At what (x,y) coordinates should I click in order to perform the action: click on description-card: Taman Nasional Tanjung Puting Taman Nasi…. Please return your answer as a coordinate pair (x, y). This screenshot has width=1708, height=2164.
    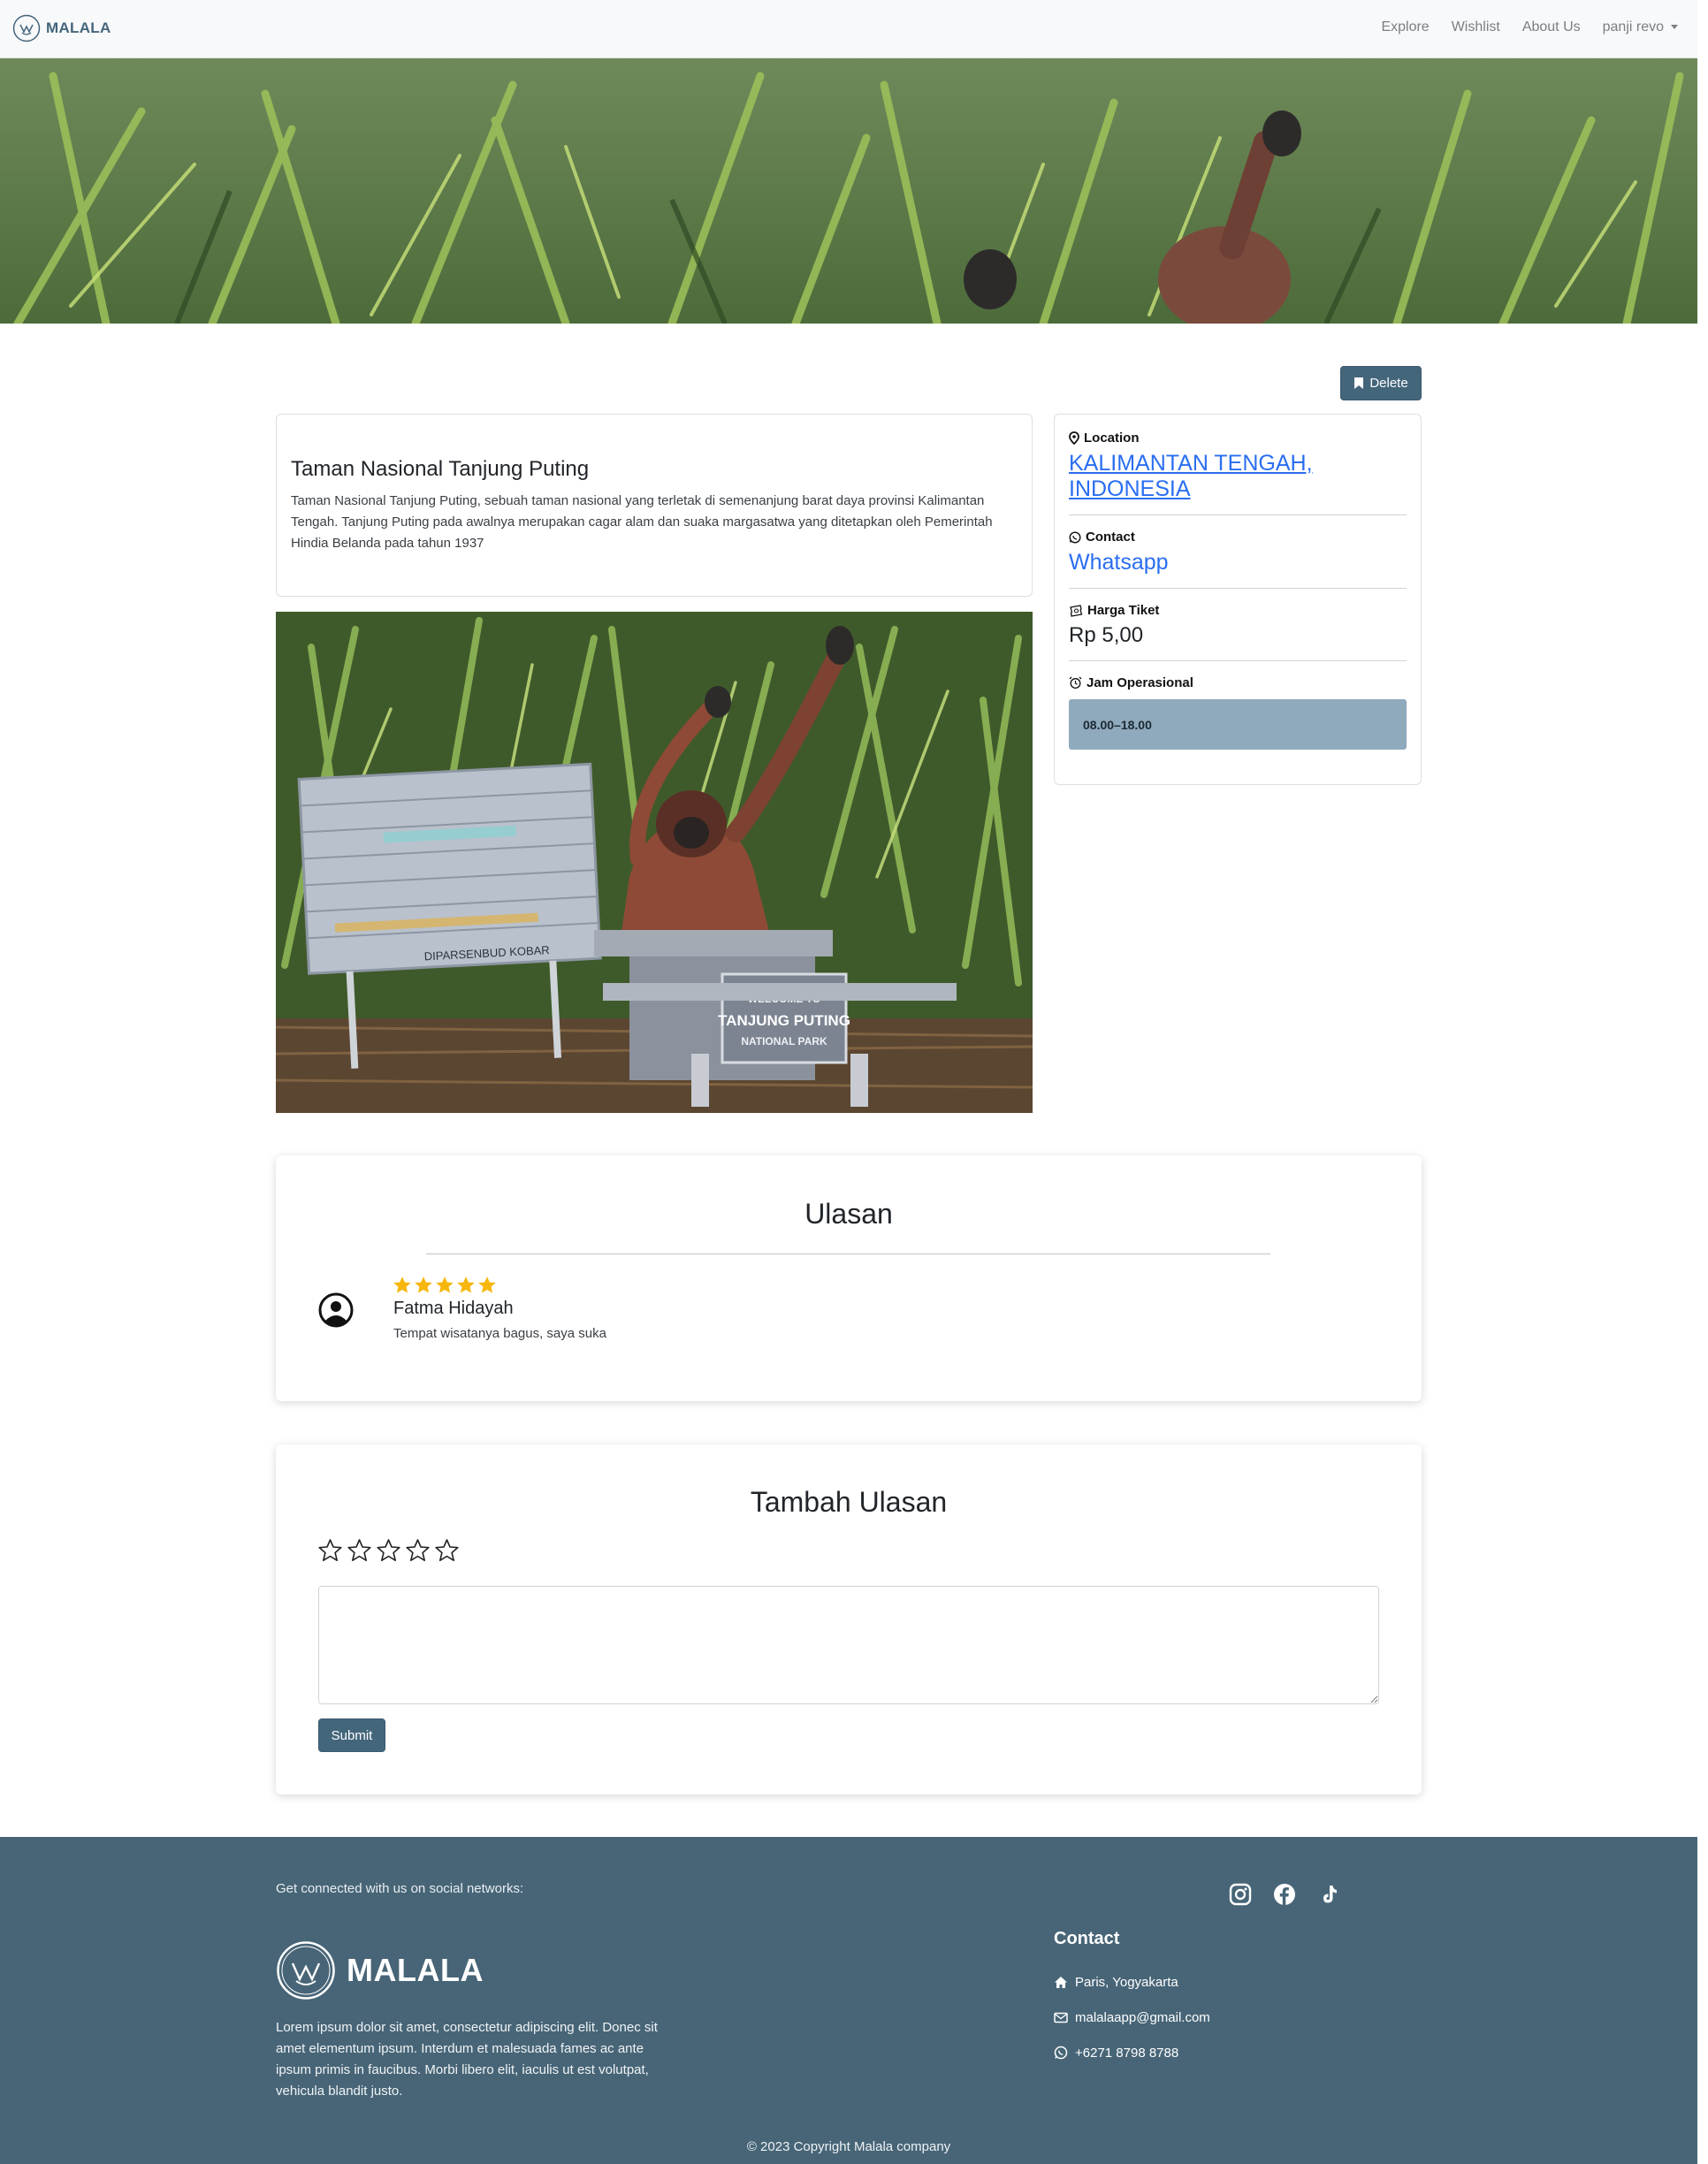
    Looking at the image, I should click on (654, 505).